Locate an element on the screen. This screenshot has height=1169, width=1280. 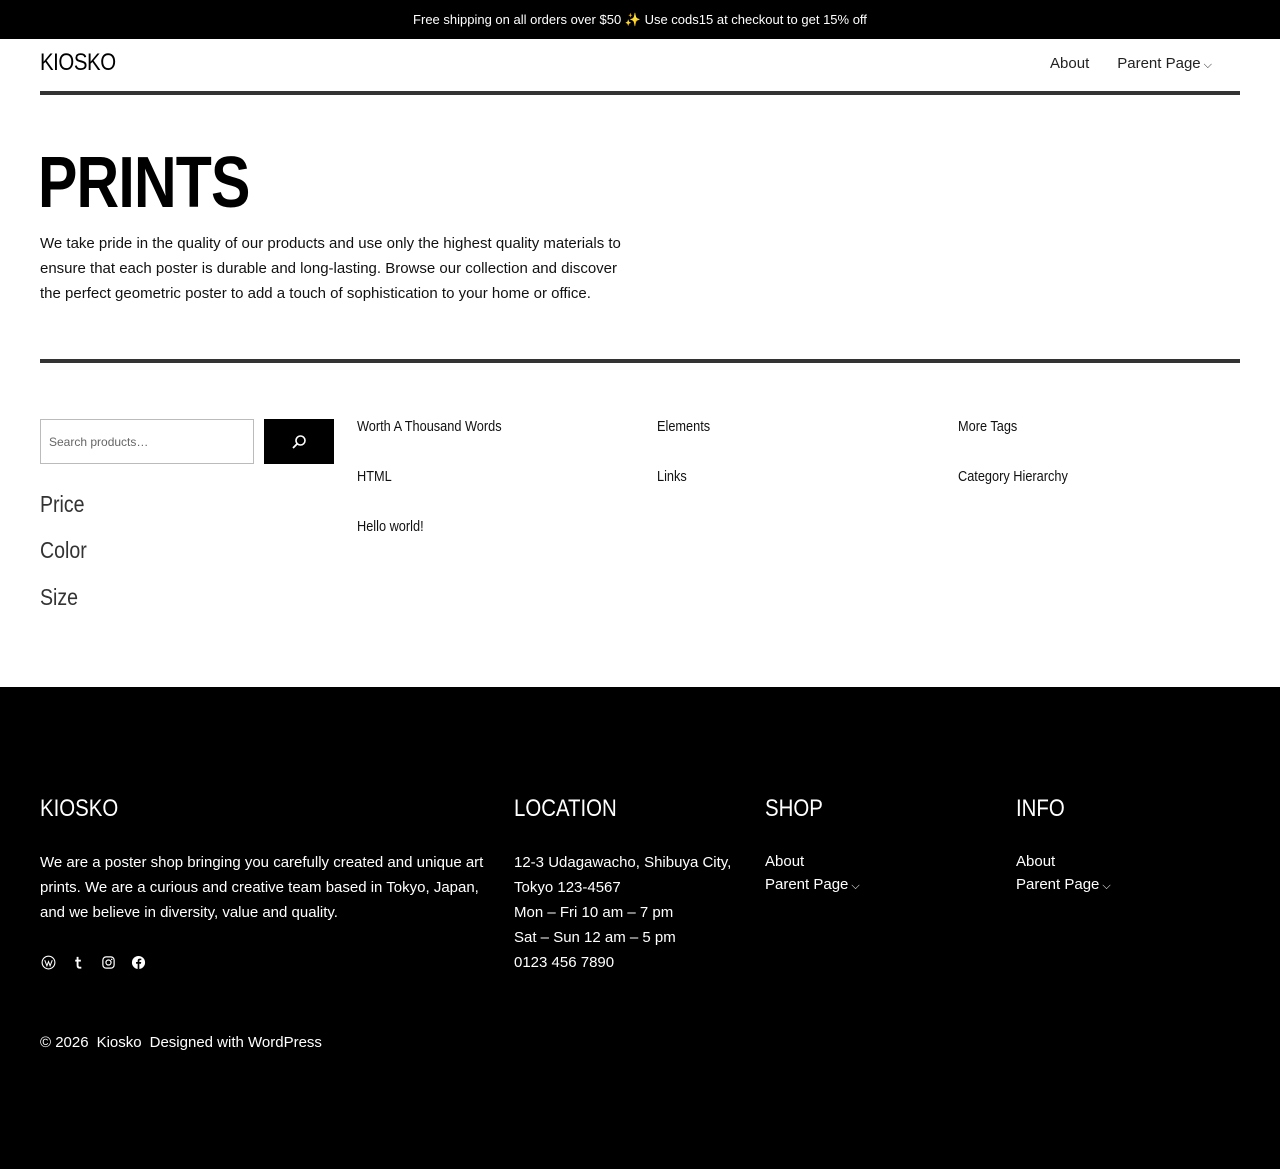
post-link: Links is located at coordinates (672, 476).